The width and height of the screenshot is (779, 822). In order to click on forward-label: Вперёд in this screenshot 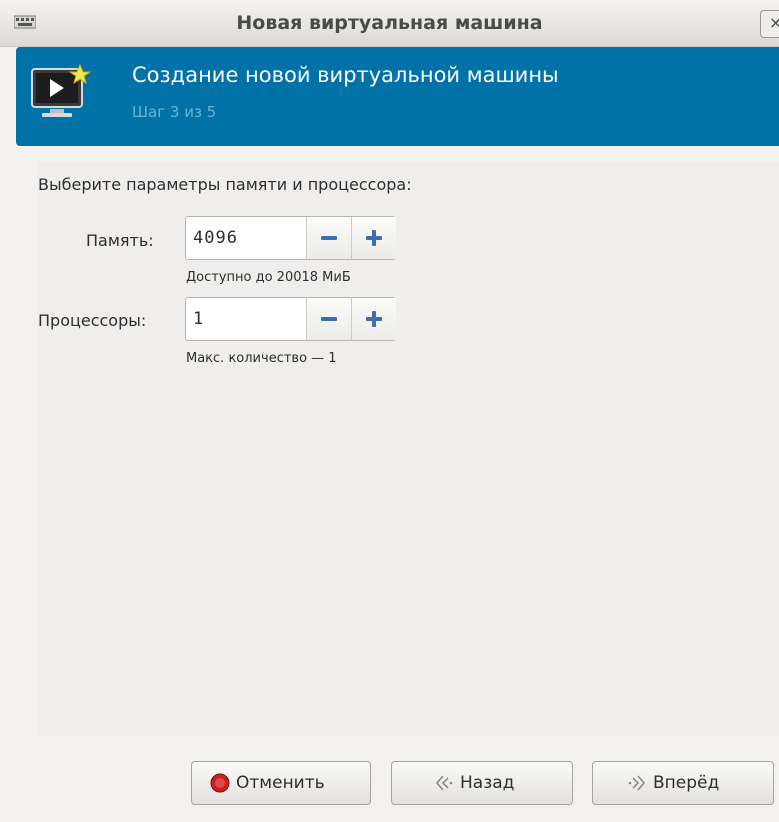, I will do `click(686, 783)`.